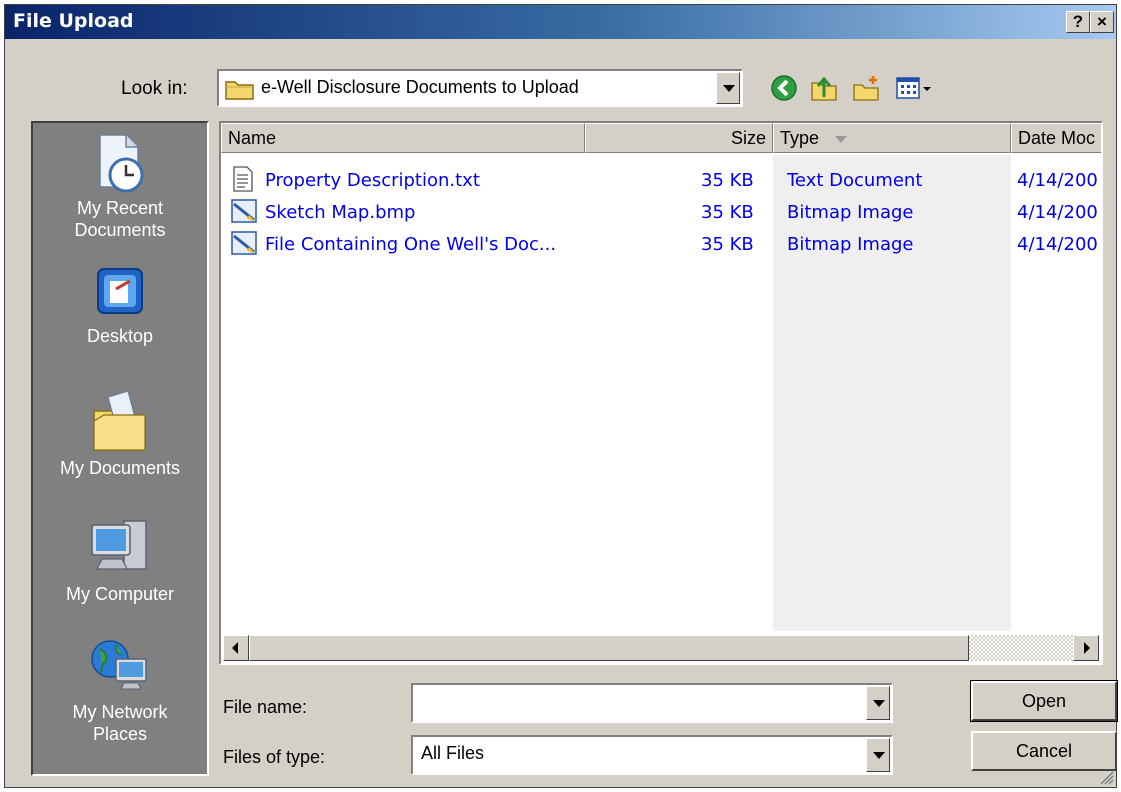 Image resolution: width=1121 pixels, height=792 pixels. I want to click on arrow-right-icon, so click(1087, 648).